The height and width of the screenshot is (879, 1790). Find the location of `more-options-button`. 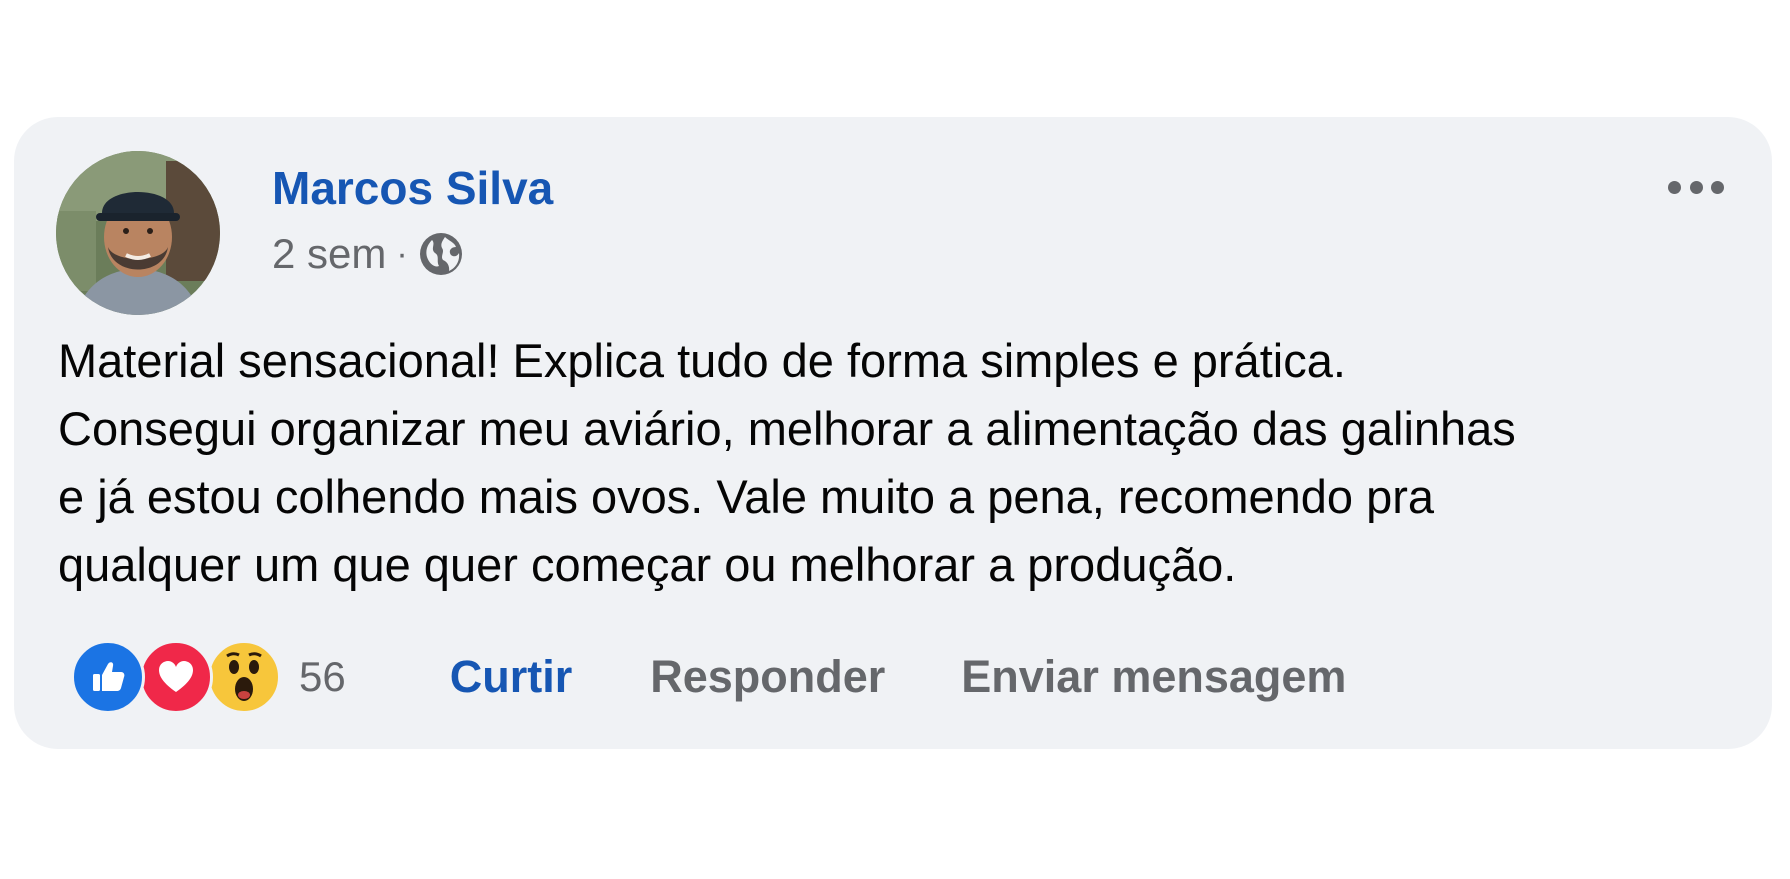

more-options-button is located at coordinates (1696, 187).